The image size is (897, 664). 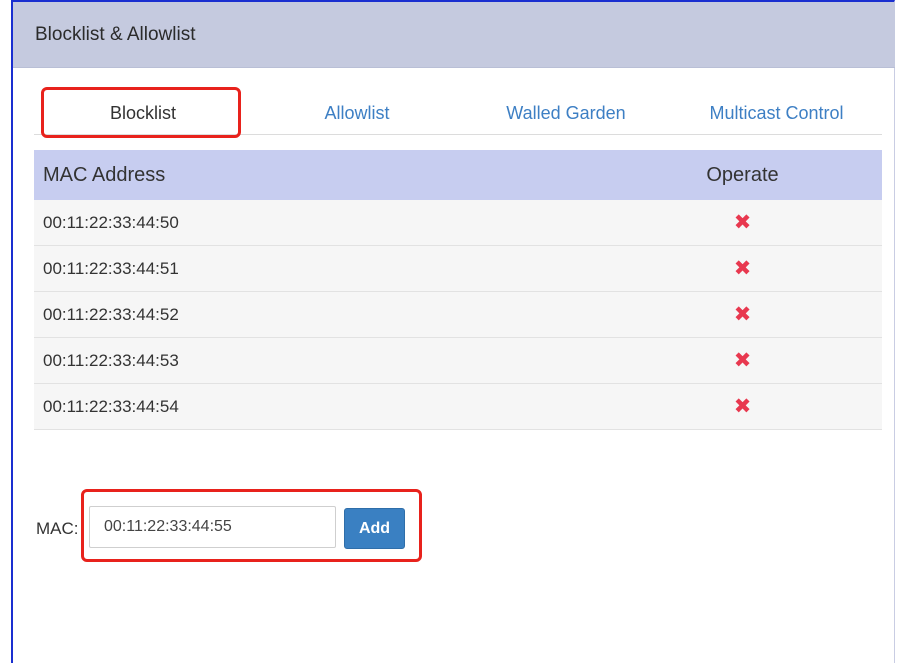 I want to click on mac-cell: 00:11:22:33:44:53, so click(x=318, y=360).